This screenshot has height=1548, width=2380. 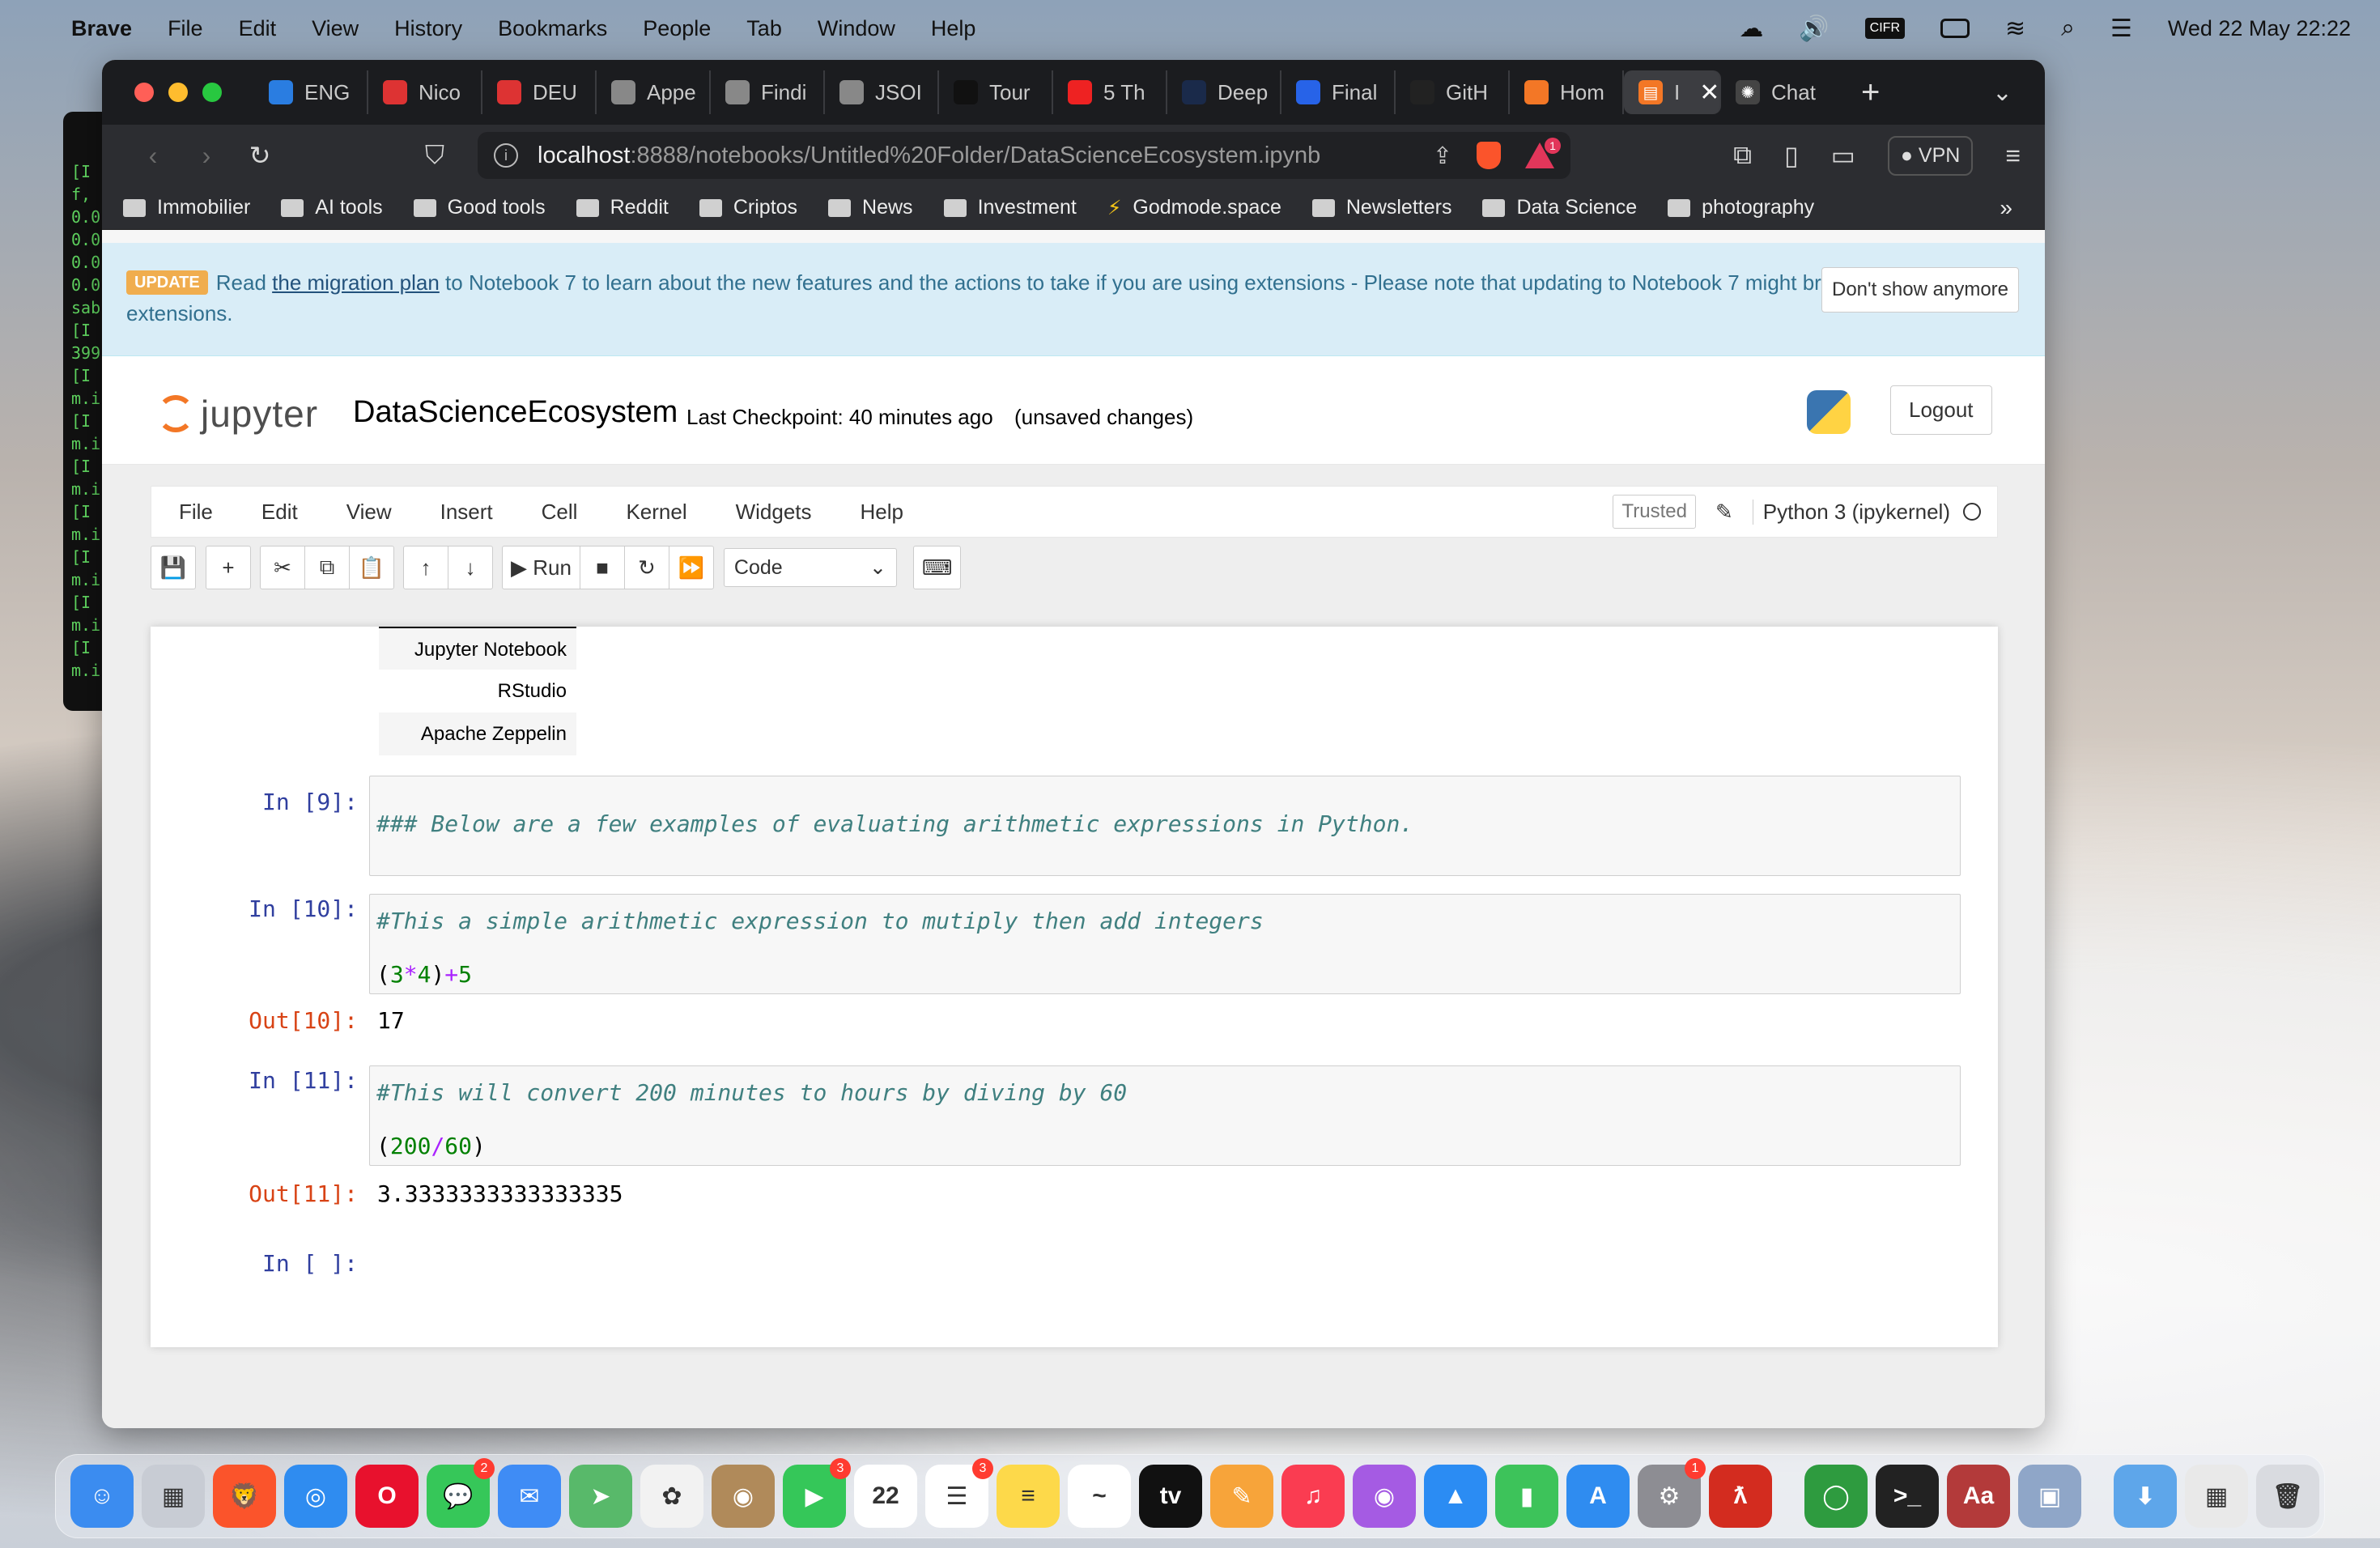 I want to click on logout-button: Logout, so click(x=1941, y=410).